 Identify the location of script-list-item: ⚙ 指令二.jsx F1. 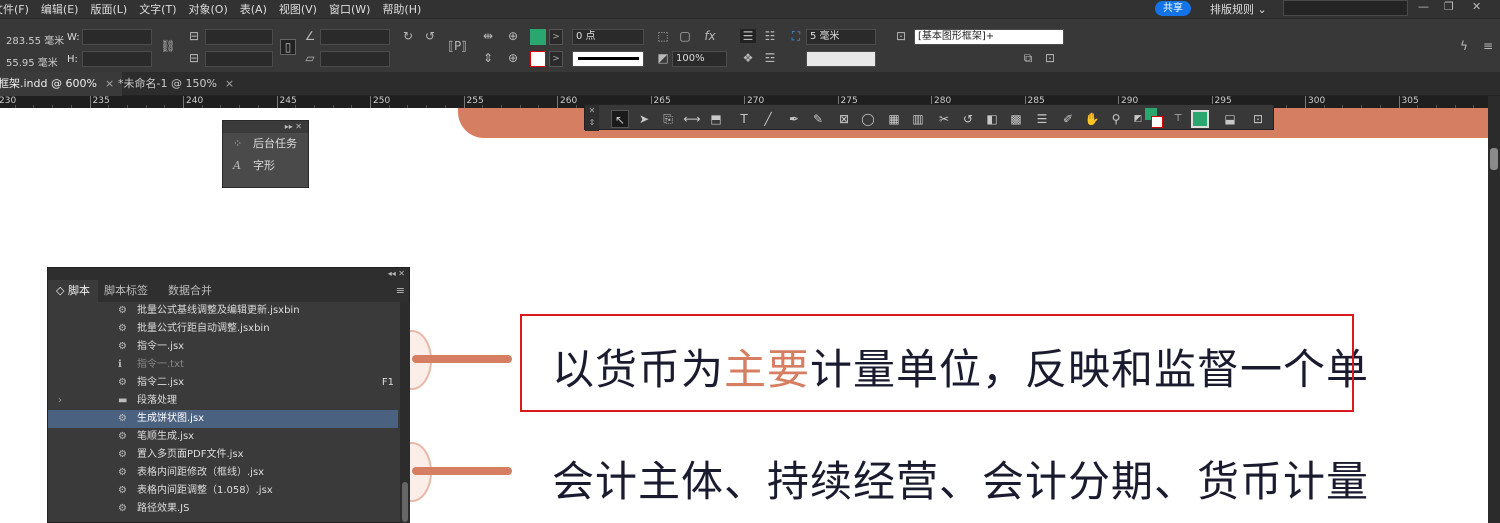
(223, 383).